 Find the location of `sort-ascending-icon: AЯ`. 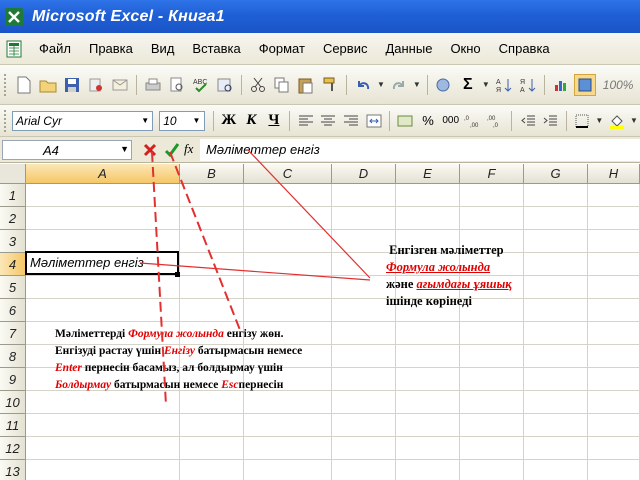

sort-ascending-icon: AЯ is located at coordinates (504, 85).